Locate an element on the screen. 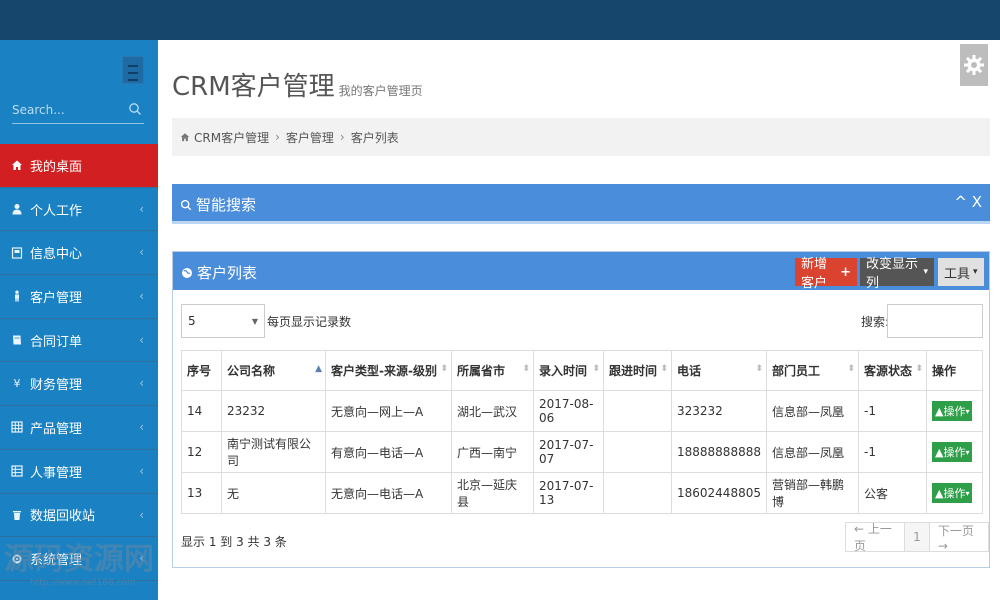 Image resolution: width=1000 pixels, height=600 pixels. gear-icon is located at coordinates (974, 65).